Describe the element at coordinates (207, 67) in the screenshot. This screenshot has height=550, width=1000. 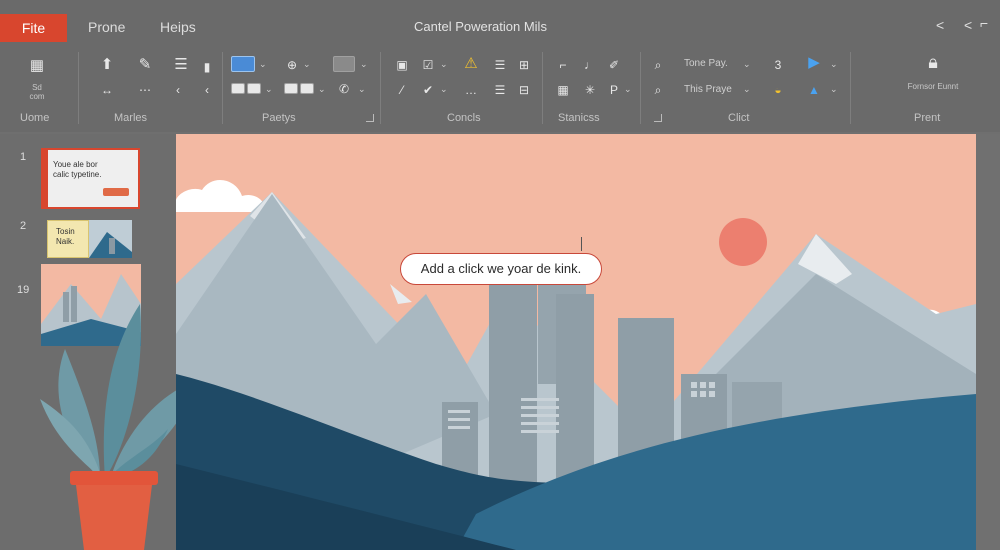
I see `clipboard-icon: ▮` at that location.